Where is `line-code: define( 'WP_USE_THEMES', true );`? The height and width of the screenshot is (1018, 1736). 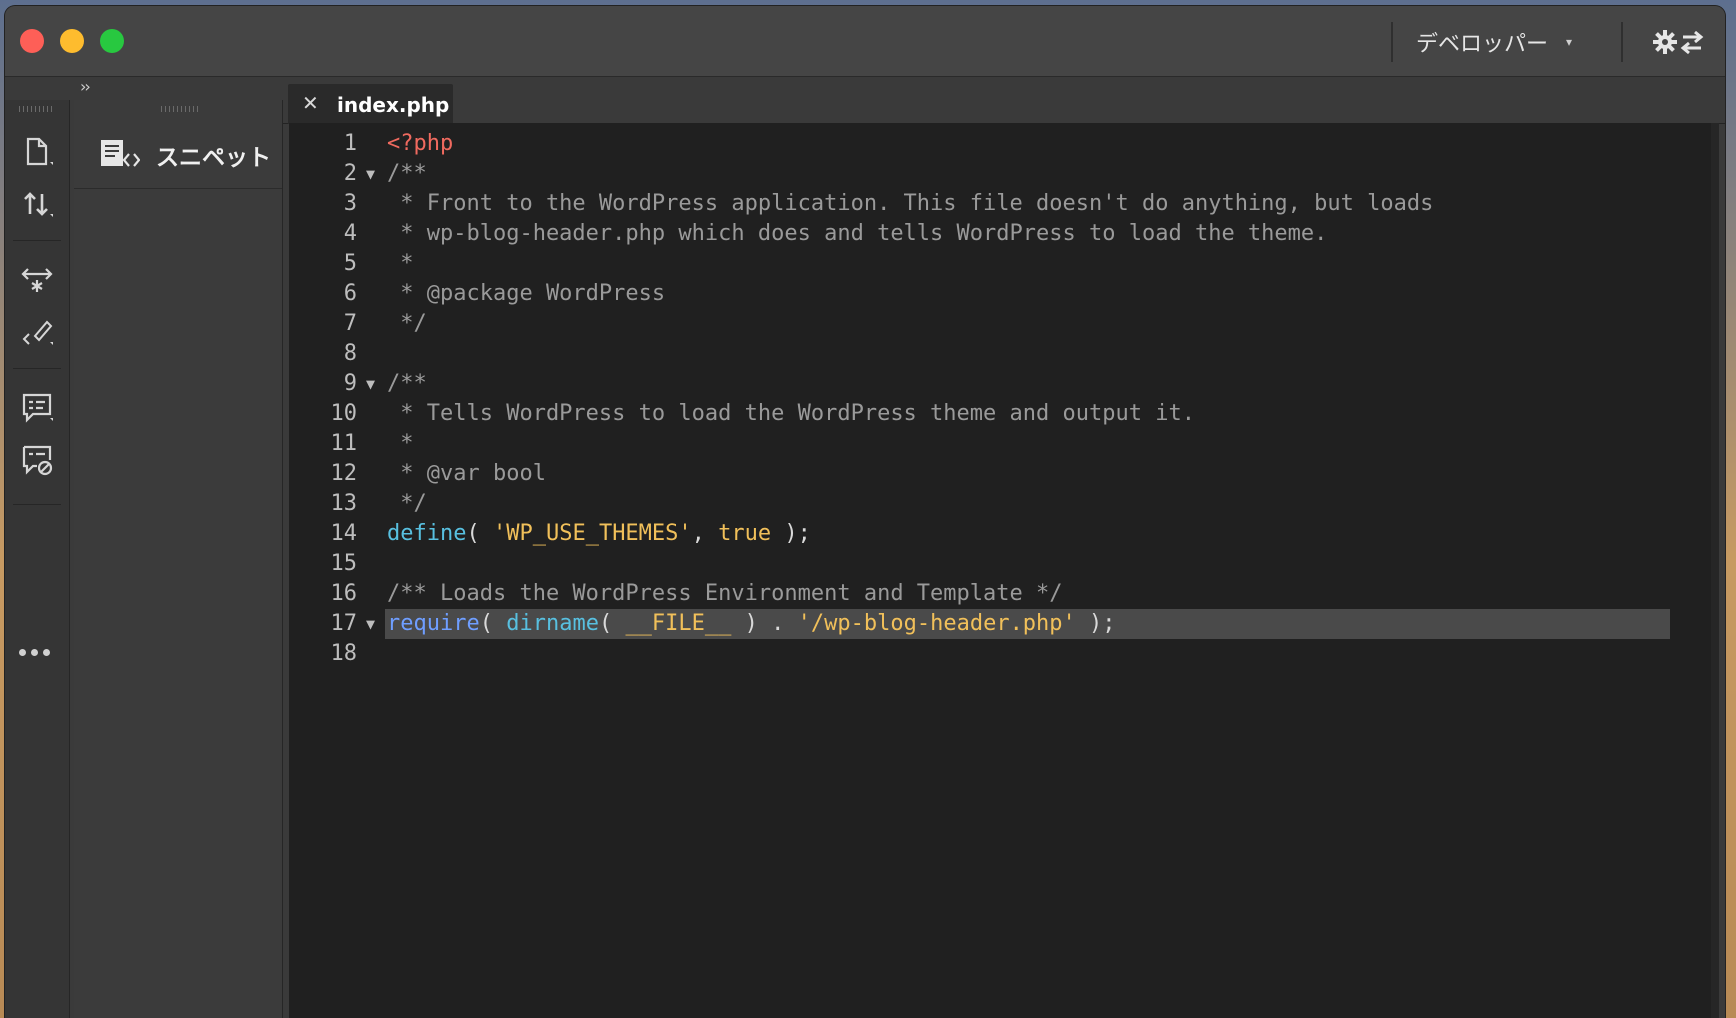
line-code: define( 'WP_USE_THEMES', true ); is located at coordinates (599, 534).